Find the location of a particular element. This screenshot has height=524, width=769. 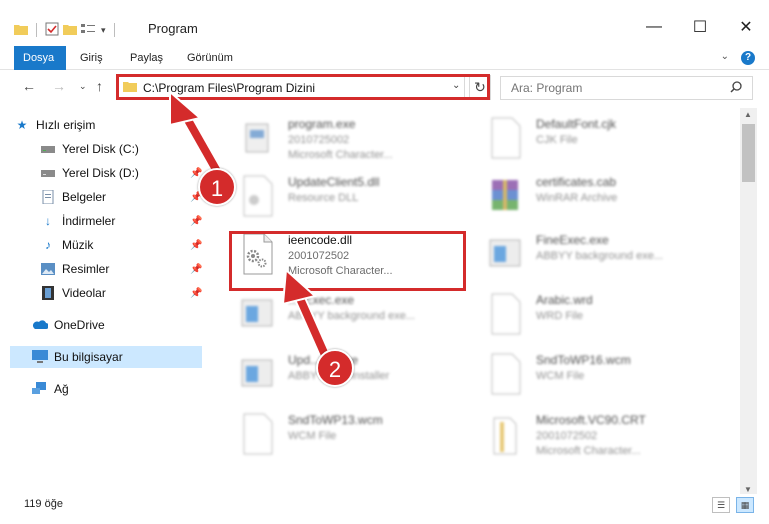

back-arrow-icon: ← is located at coordinates (29, 86).